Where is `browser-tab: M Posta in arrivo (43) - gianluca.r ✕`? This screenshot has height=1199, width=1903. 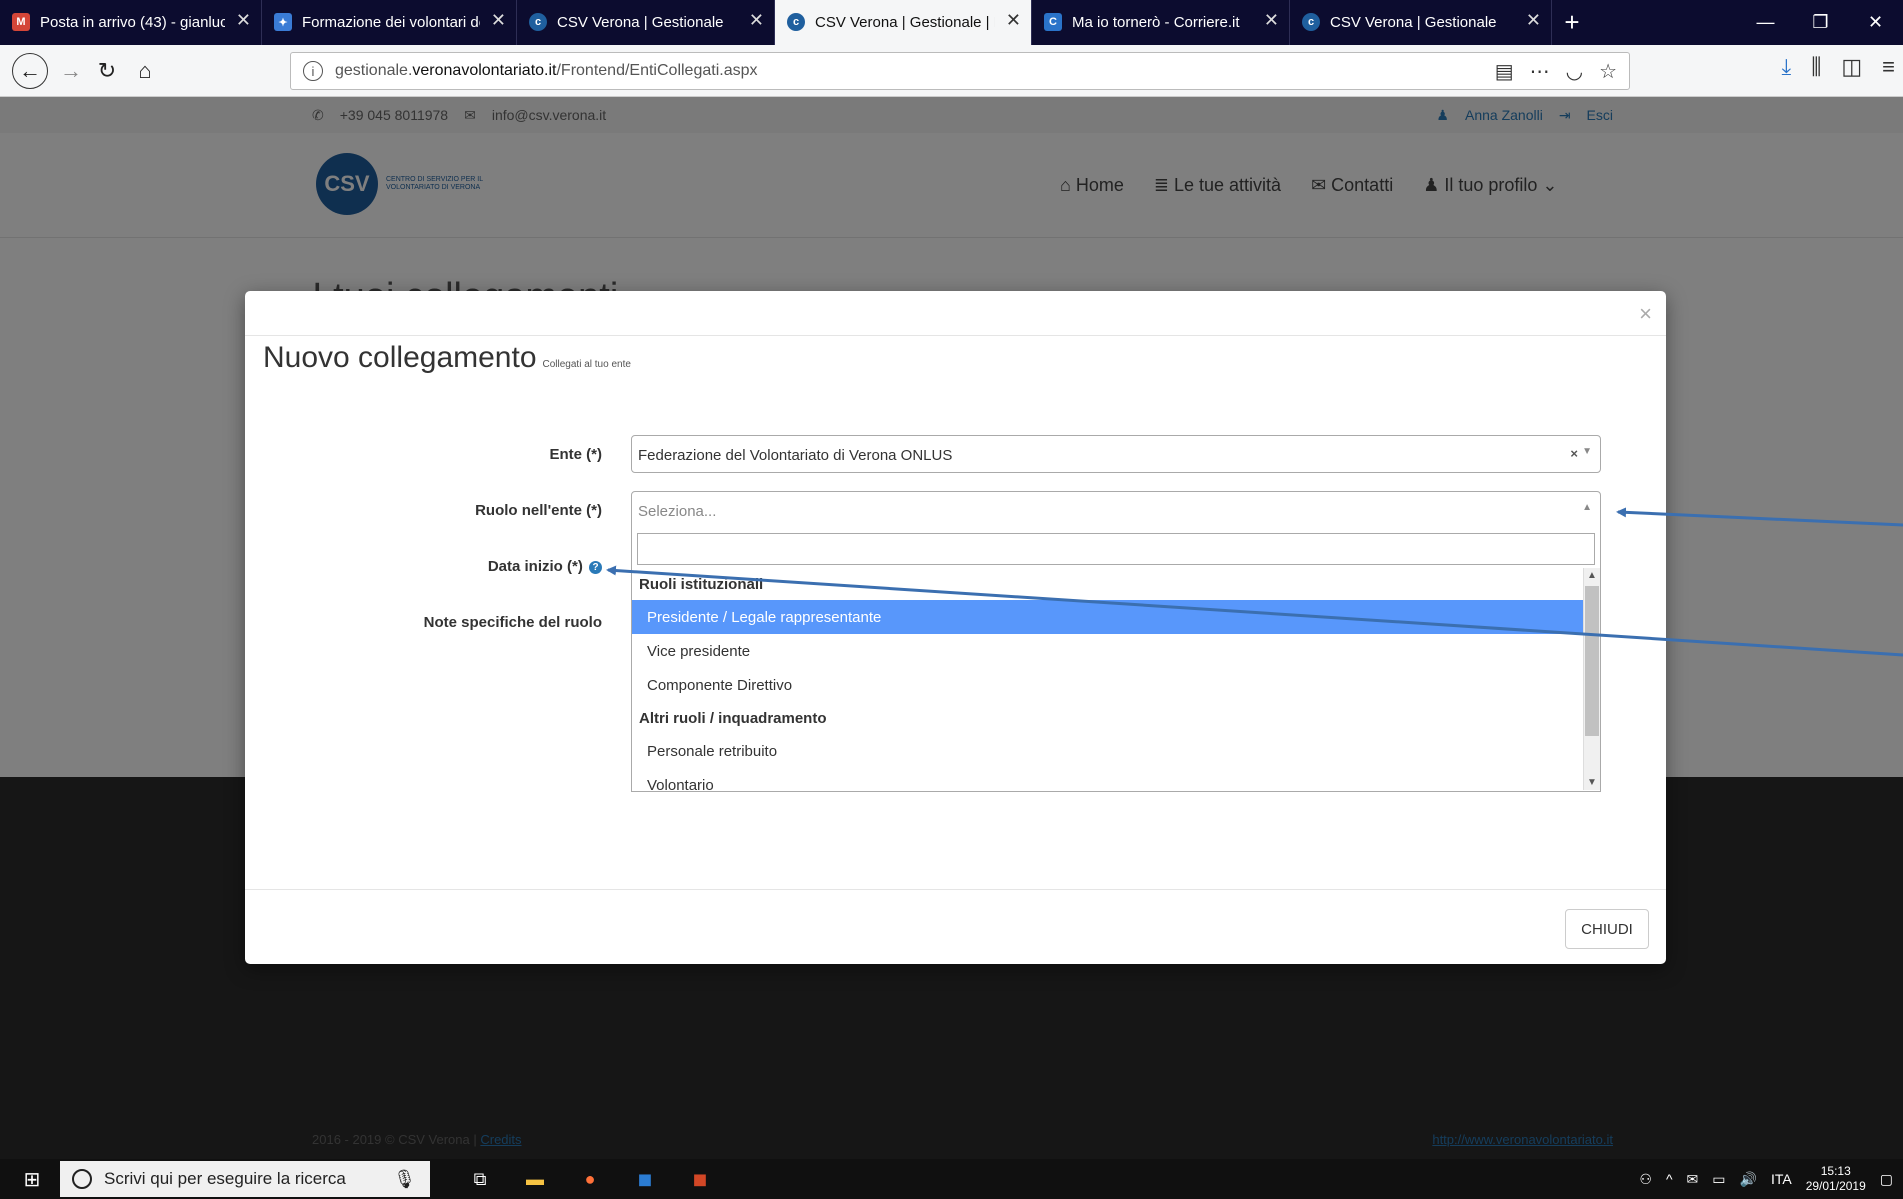 browser-tab: M Posta in arrivo (43) - gianluca.r ✕ is located at coordinates (131, 22).